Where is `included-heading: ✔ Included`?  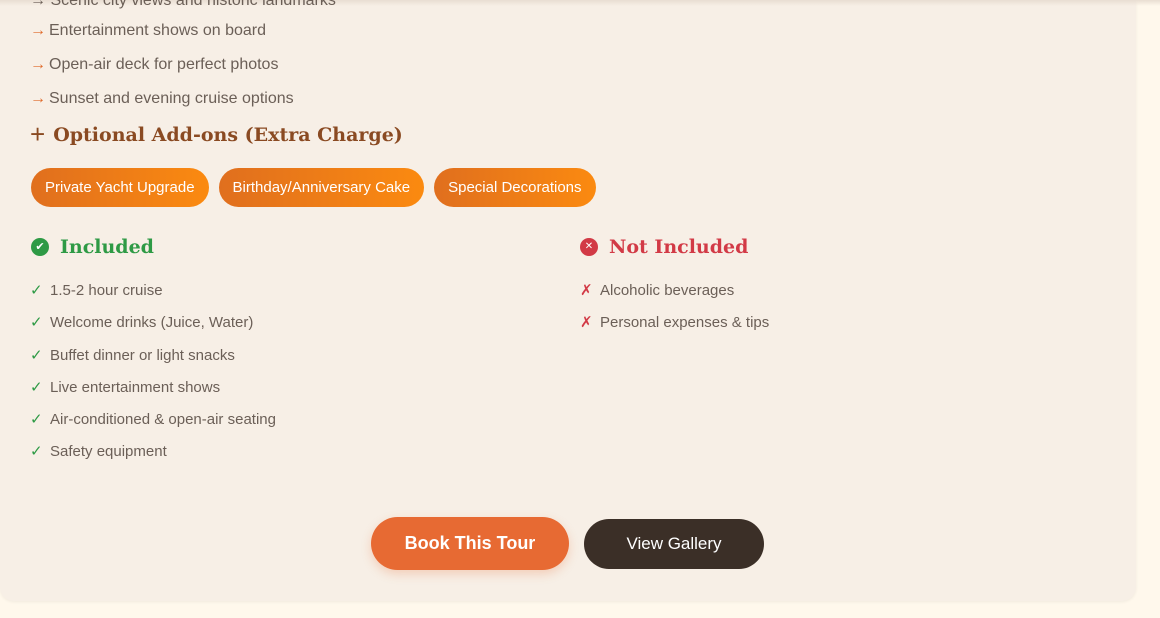 included-heading: ✔ Included is located at coordinates (92, 247).